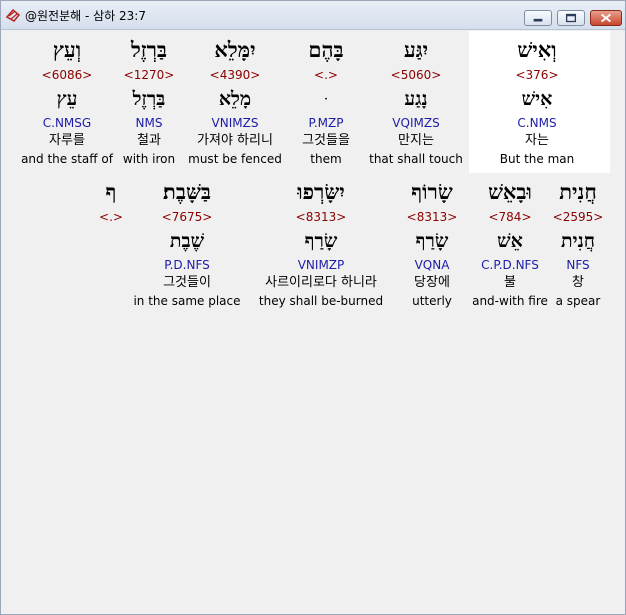 The width and height of the screenshot is (626, 615). Describe the element at coordinates (235, 75) in the screenshot. I see `strong-number: <4390>` at that location.